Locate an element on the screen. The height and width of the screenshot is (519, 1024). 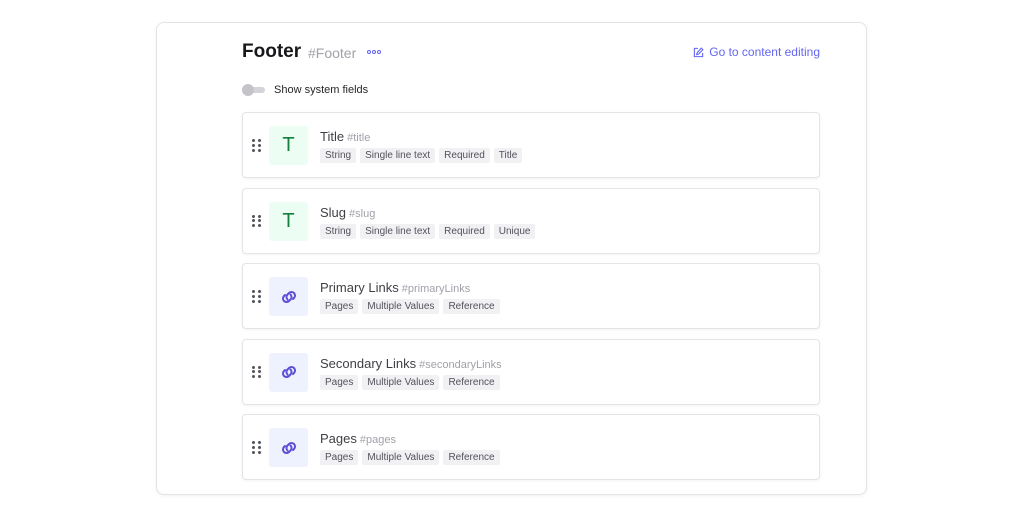
field-tag: Unique is located at coordinates (514, 231).